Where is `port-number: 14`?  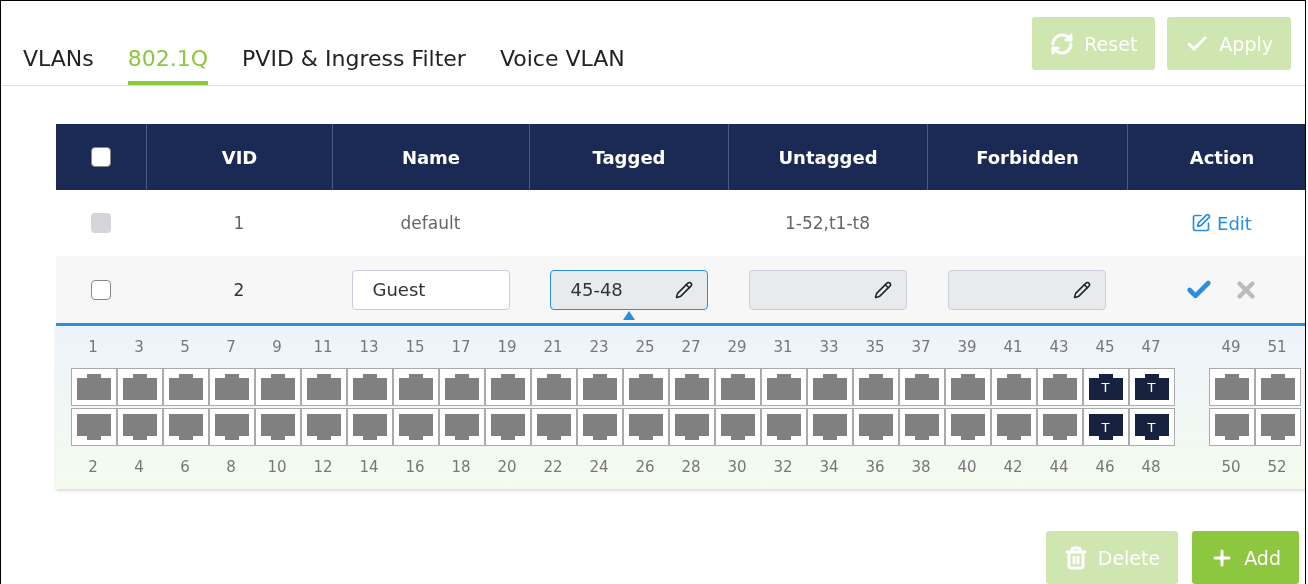
port-number: 14 is located at coordinates (369, 467).